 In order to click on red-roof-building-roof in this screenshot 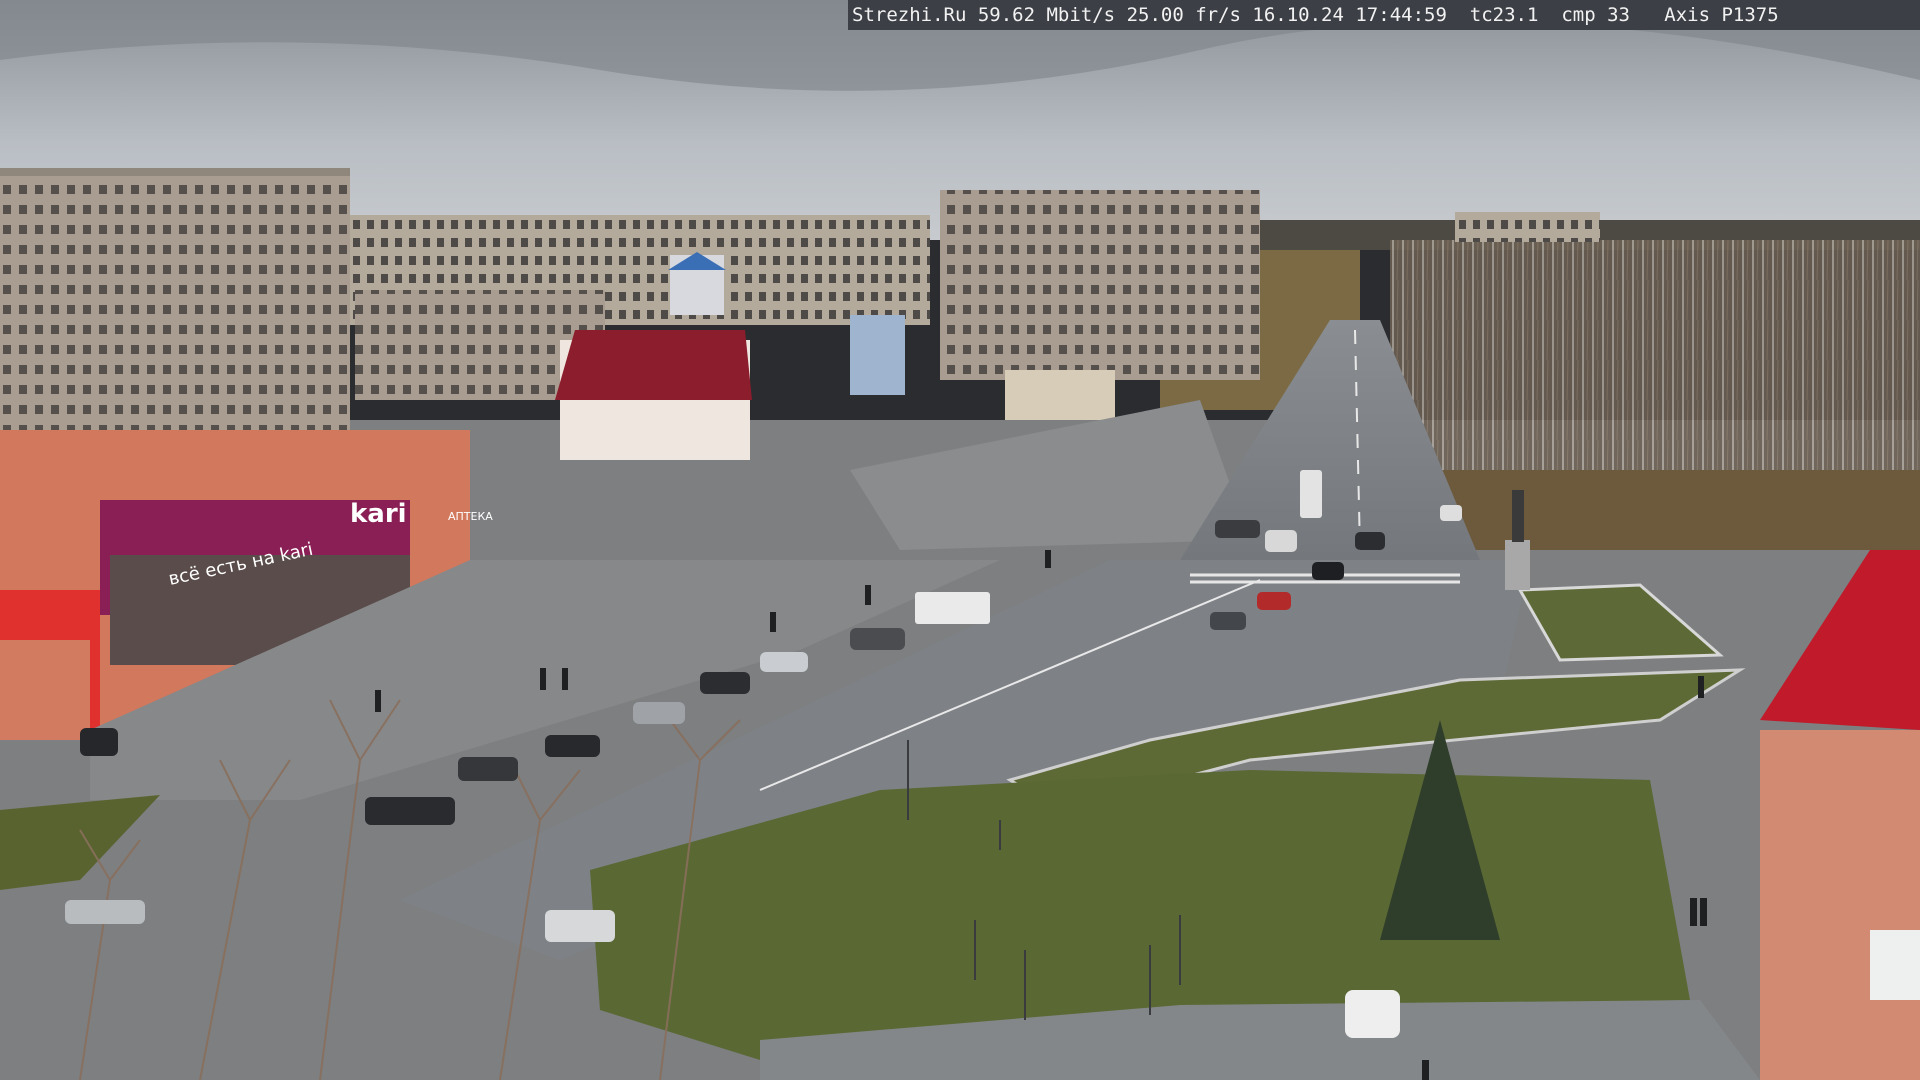, I will do `click(653, 365)`.